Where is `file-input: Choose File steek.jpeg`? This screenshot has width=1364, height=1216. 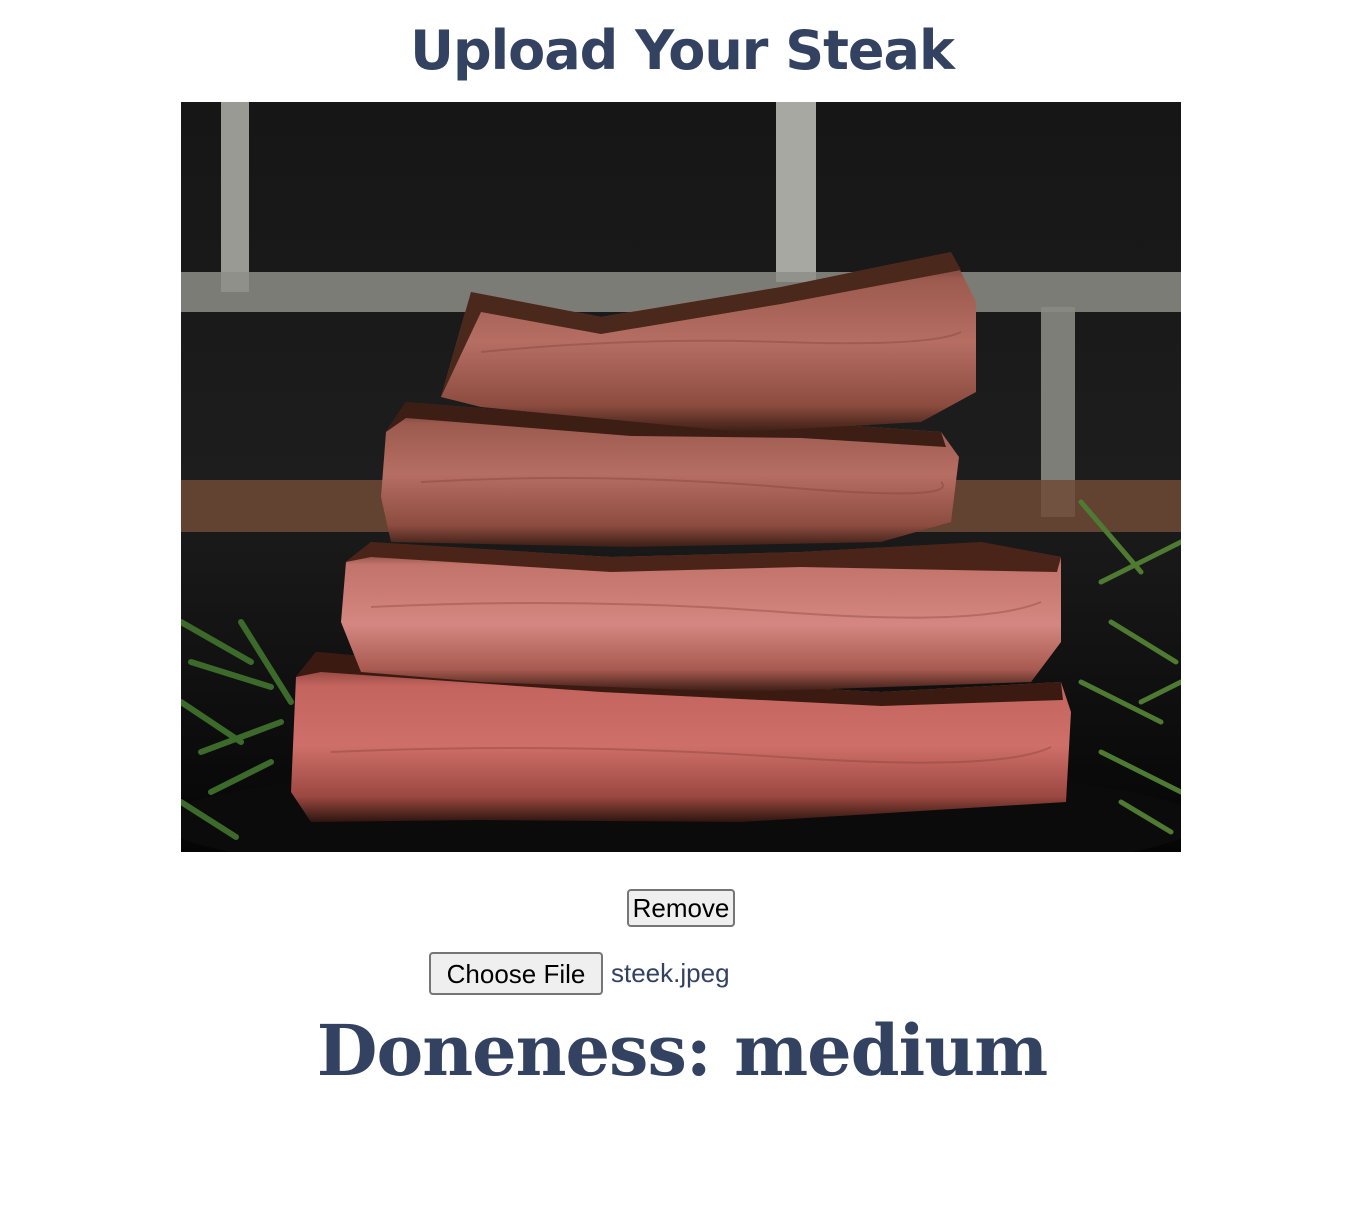 file-input: Choose File steek.jpeg is located at coordinates (579, 973).